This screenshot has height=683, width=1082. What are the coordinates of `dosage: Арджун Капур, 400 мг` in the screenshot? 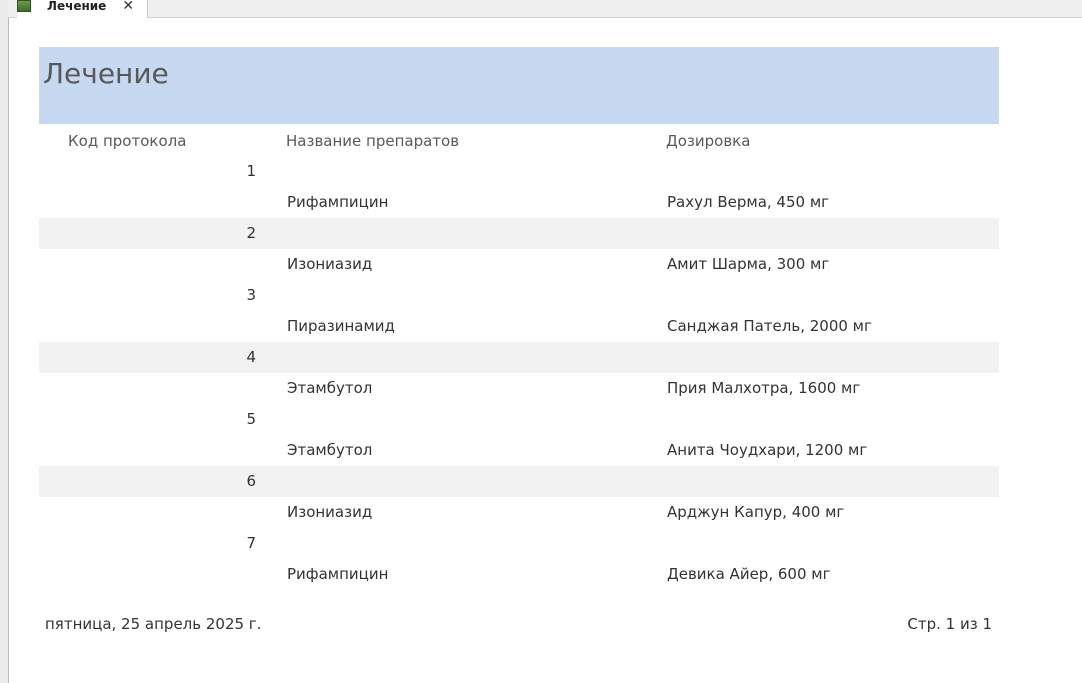 It's located at (756, 512).